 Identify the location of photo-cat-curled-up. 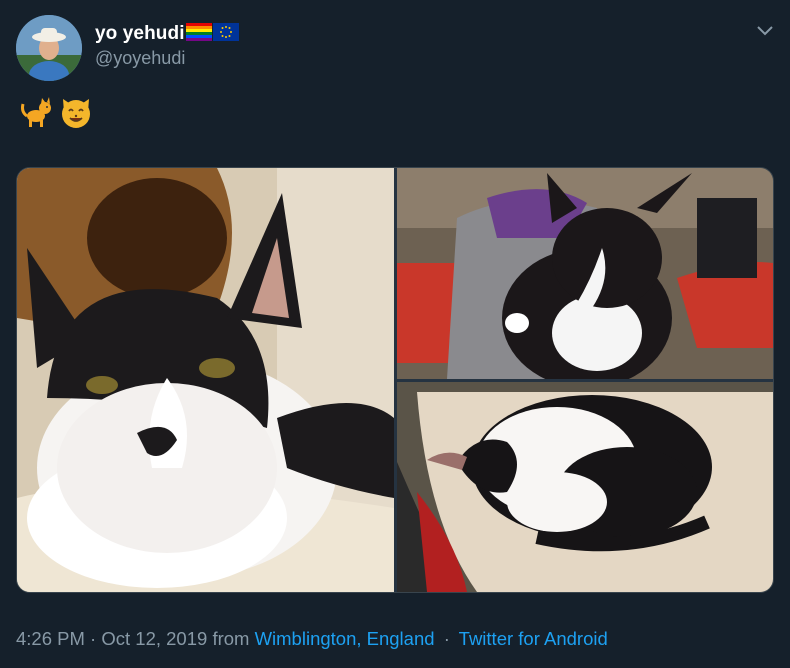
(585, 487).